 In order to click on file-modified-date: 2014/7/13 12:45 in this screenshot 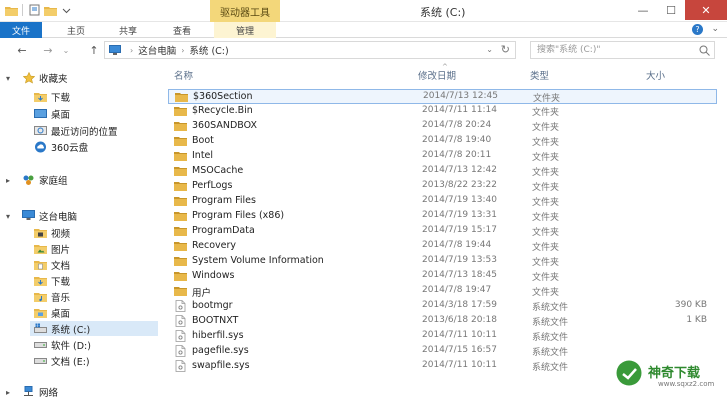, I will do `click(460, 96)`.